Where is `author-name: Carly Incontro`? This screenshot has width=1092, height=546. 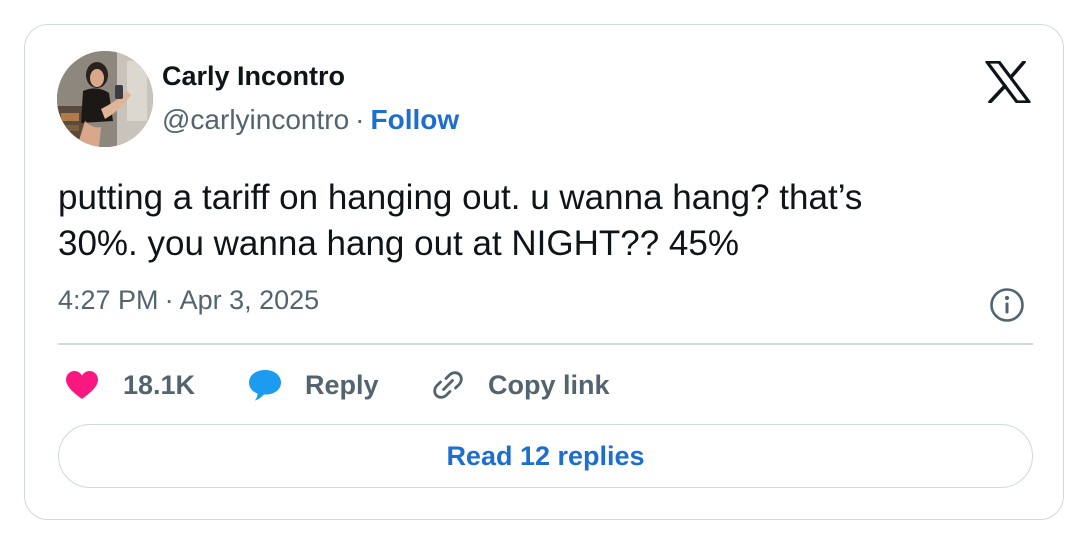 author-name: Carly Incontro is located at coordinates (253, 76).